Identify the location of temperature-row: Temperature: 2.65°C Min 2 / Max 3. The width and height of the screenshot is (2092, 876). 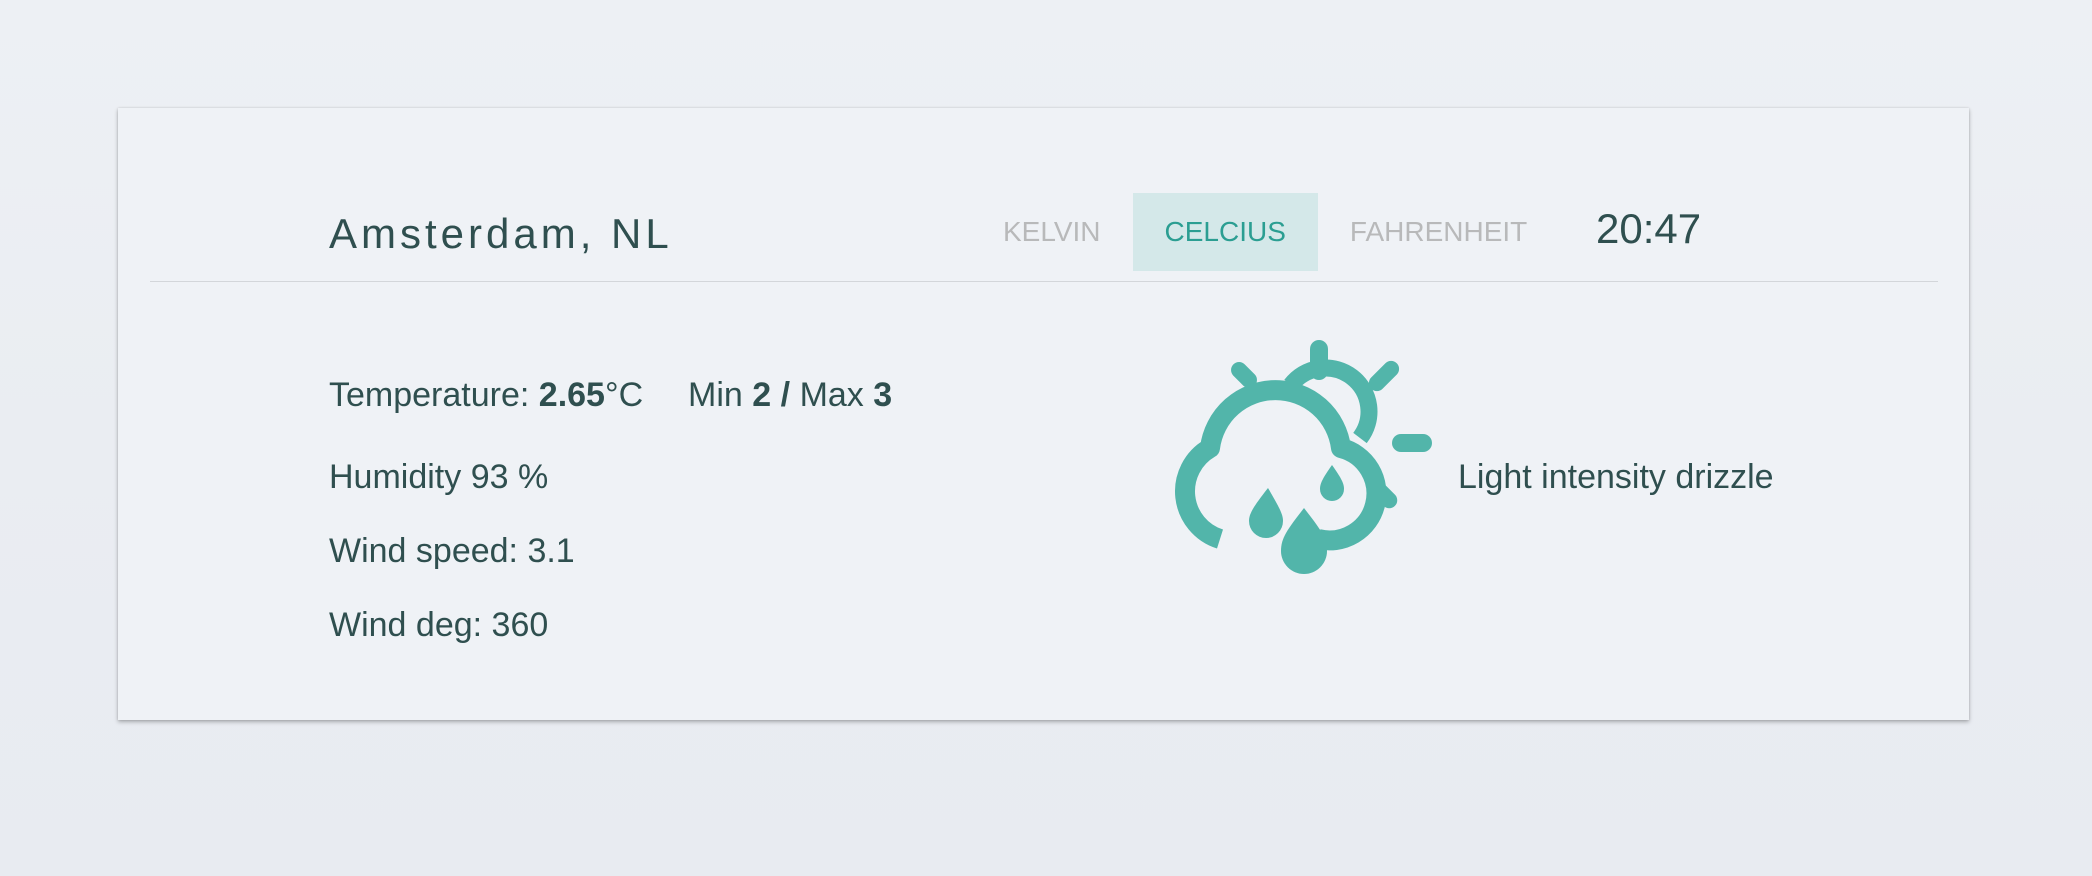
(610, 395).